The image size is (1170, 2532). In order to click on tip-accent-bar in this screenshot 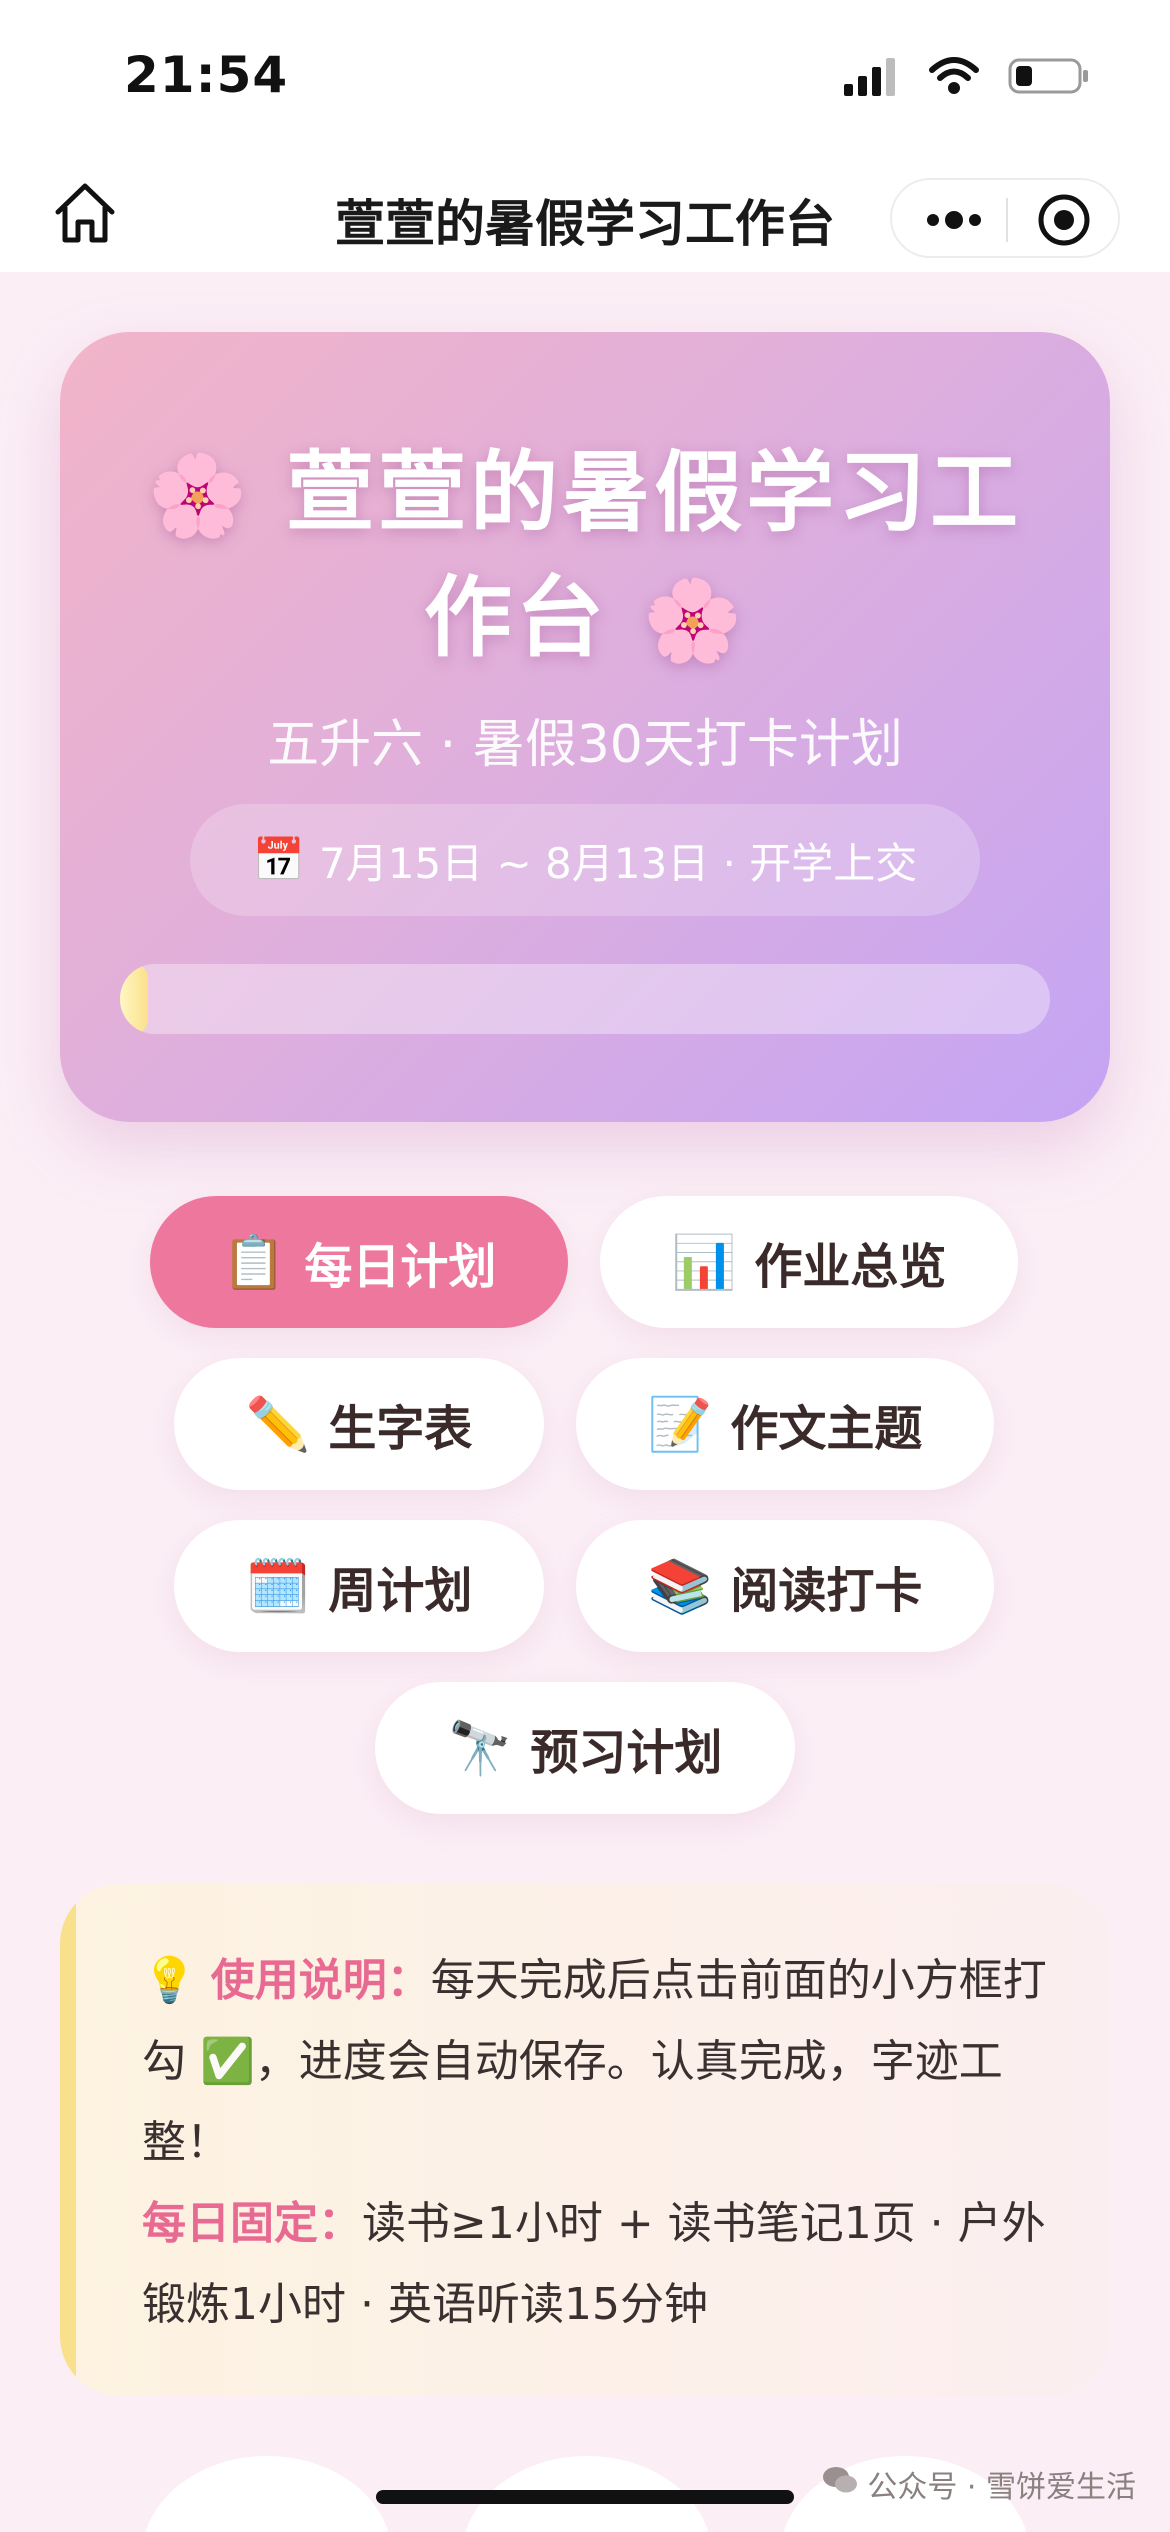, I will do `click(68, 2140)`.